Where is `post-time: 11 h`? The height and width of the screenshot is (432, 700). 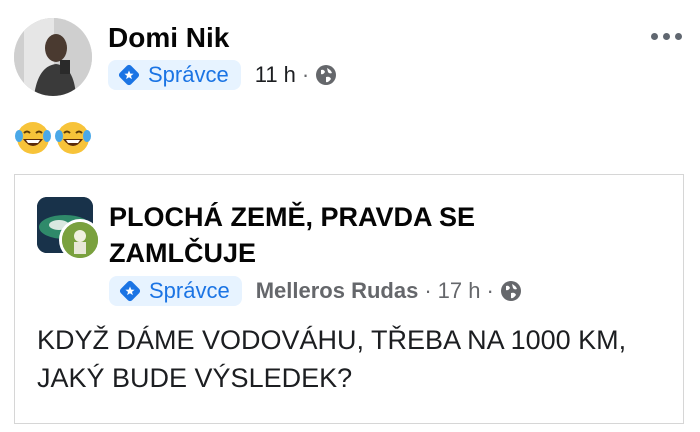
post-time: 11 h is located at coordinates (275, 75).